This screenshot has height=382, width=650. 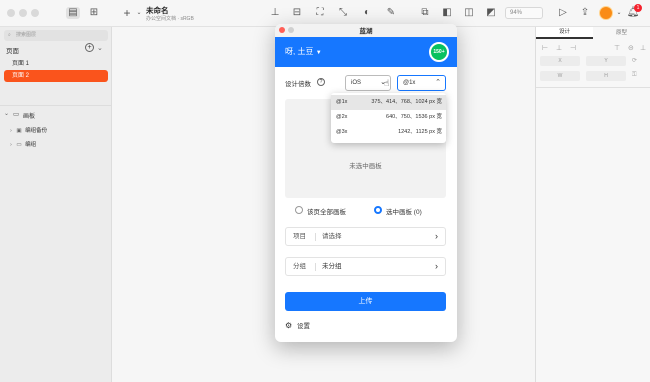 What do you see at coordinates (438, 82) in the screenshot?
I see `chevron-up-icon: ⌃` at bounding box center [438, 82].